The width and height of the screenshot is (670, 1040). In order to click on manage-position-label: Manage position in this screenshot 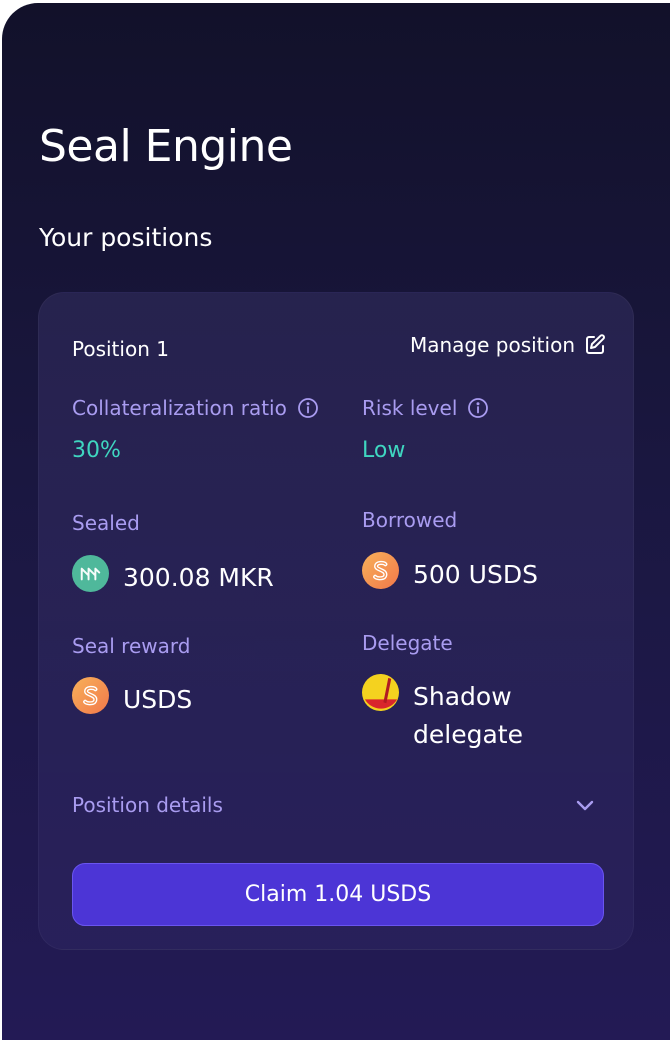, I will do `click(492, 345)`.